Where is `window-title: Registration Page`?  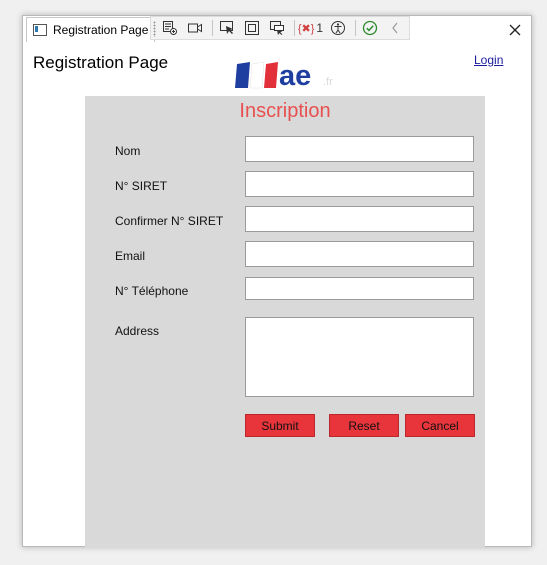
window-title: Registration Page is located at coordinates (101, 30).